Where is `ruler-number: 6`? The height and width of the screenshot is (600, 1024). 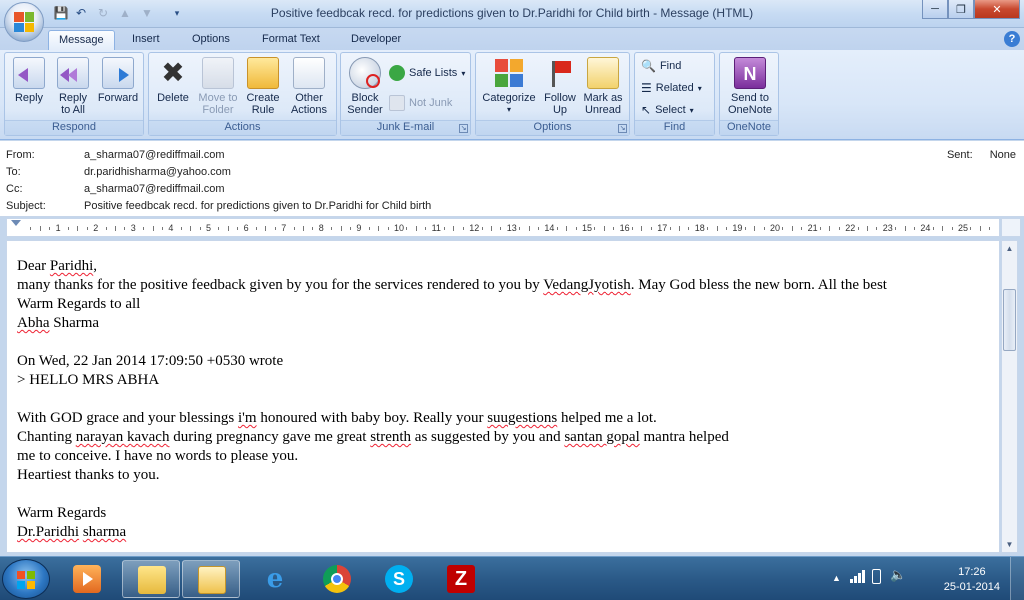 ruler-number: 6 is located at coordinates (246, 228).